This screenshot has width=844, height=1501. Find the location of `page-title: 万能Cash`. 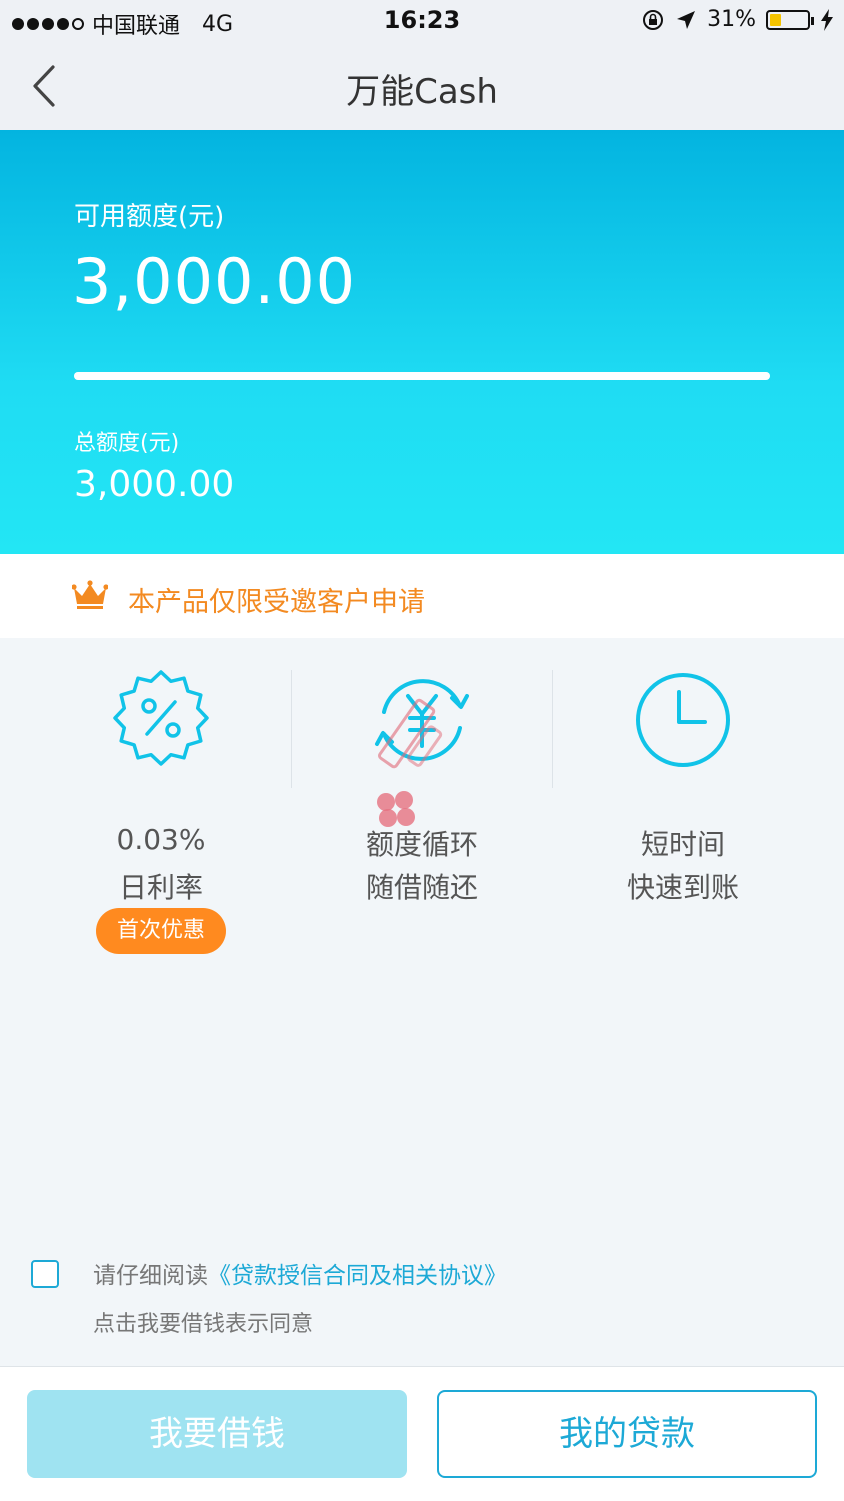

page-title: 万能Cash is located at coordinates (422, 92).